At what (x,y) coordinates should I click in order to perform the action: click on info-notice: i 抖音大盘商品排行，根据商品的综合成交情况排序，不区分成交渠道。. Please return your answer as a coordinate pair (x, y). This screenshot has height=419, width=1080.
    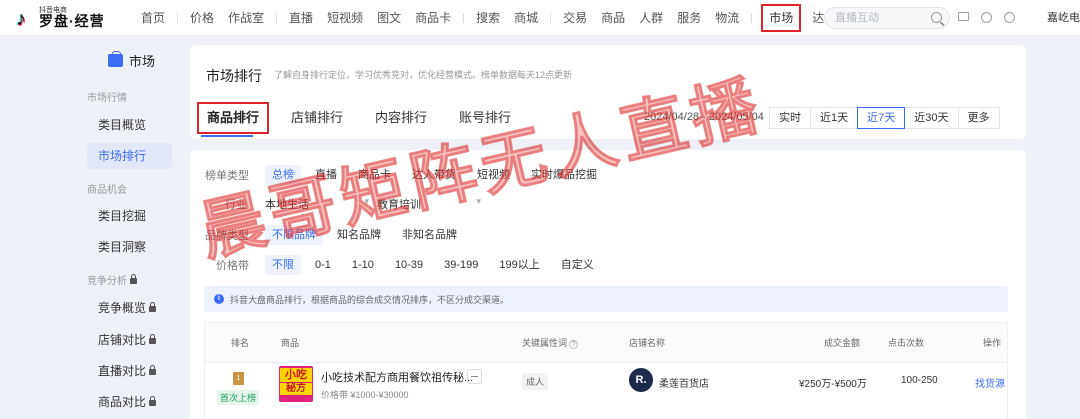
    Looking at the image, I should click on (606, 299).